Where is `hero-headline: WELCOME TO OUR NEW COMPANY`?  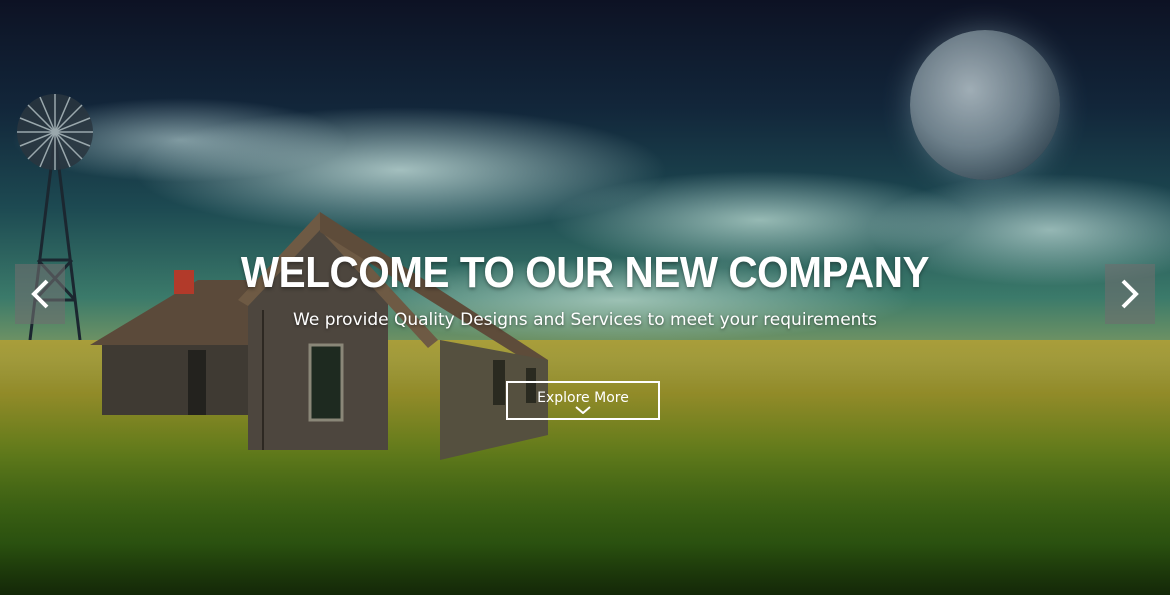
hero-headline: WELCOME TO OUR NEW COMPANY is located at coordinates (585, 272).